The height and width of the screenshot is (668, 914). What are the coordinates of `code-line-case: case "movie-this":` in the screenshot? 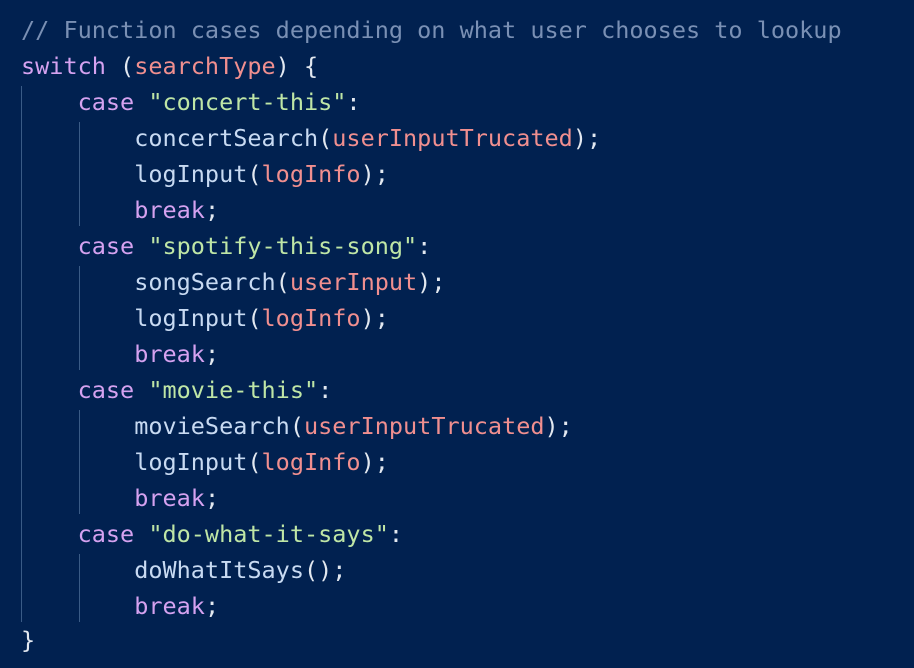 It's located at (177, 390).